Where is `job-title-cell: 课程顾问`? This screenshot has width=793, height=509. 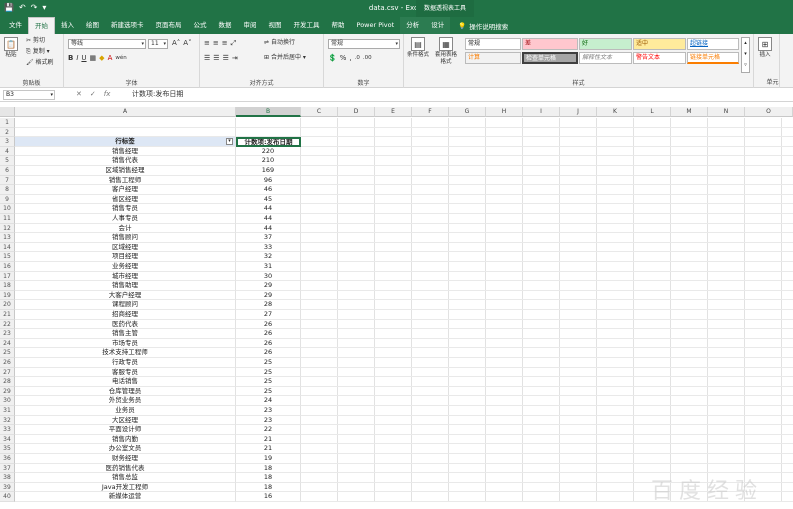
job-title-cell: 课程顾问 is located at coordinates (125, 305).